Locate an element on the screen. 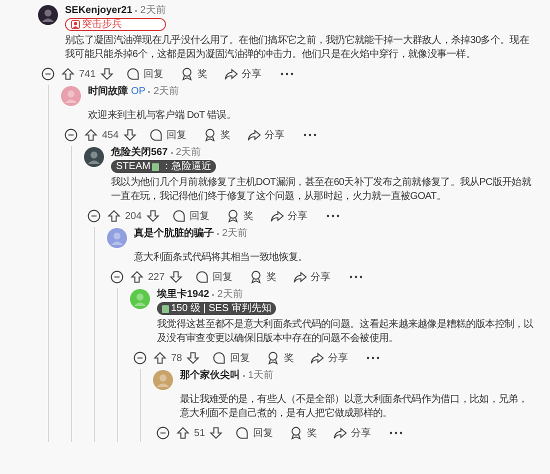 The width and height of the screenshot is (550, 474). flair-text: 突击步兵 is located at coordinates (102, 25).